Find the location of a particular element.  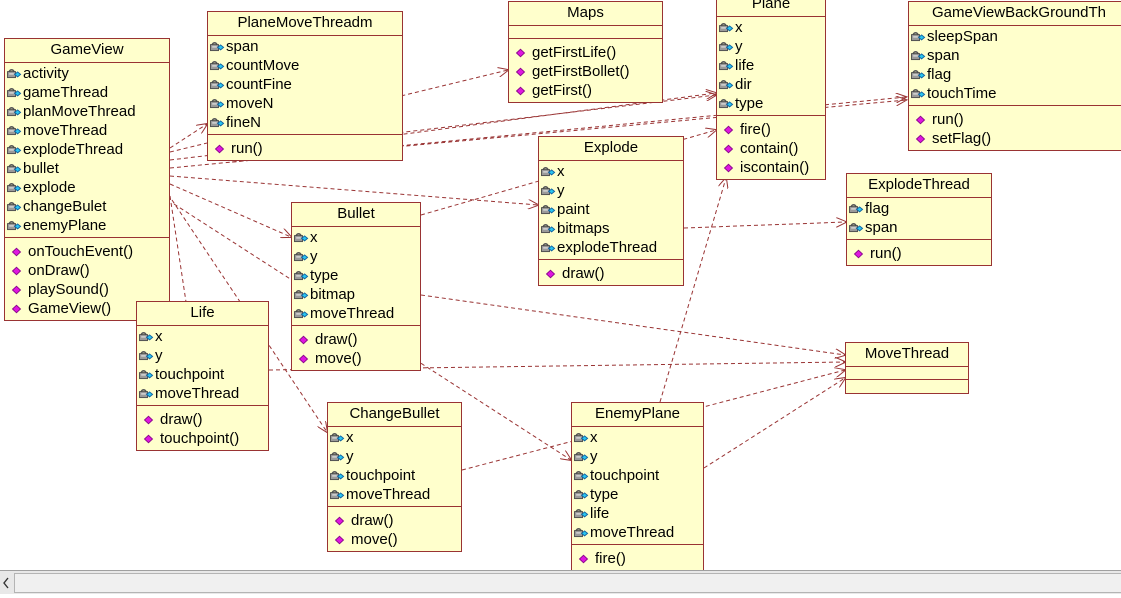

attribute-row: changeBulet is located at coordinates (86, 206).